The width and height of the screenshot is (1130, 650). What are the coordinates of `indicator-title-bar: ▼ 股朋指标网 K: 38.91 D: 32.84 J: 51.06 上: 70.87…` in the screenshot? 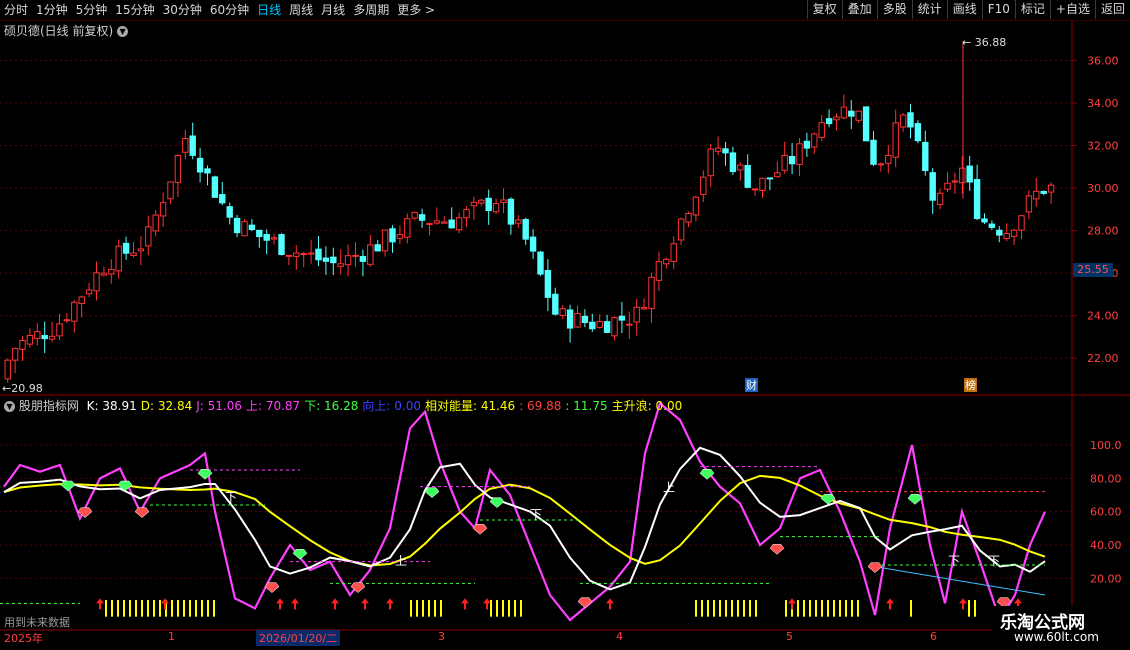 It's located at (343, 405).